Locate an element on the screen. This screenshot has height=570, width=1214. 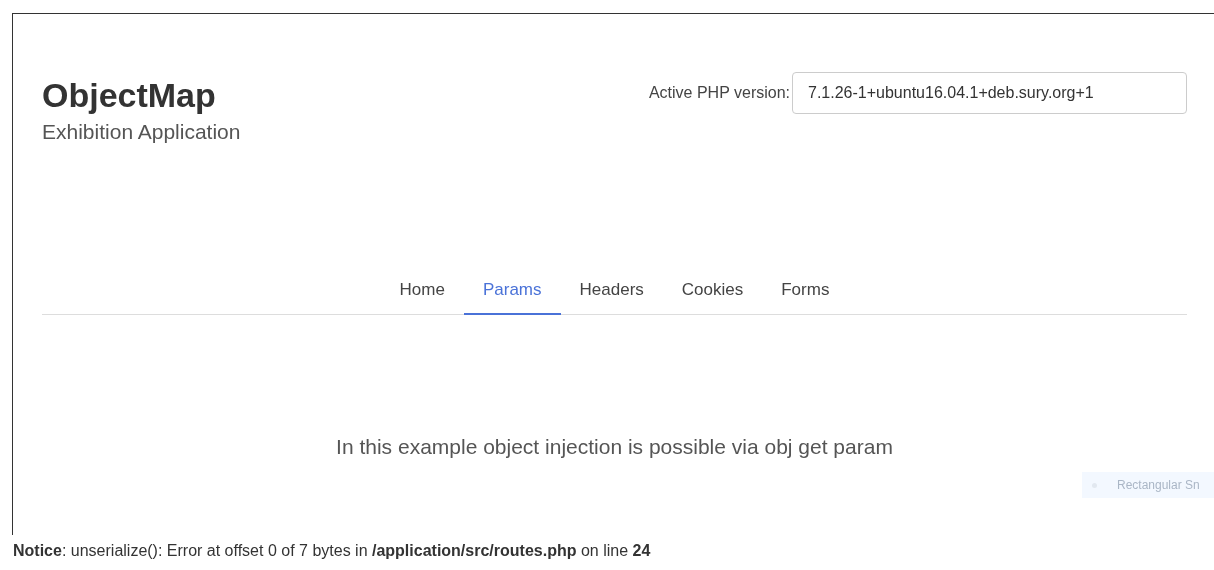
nav-tab: Forms is located at coordinates (805, 293).